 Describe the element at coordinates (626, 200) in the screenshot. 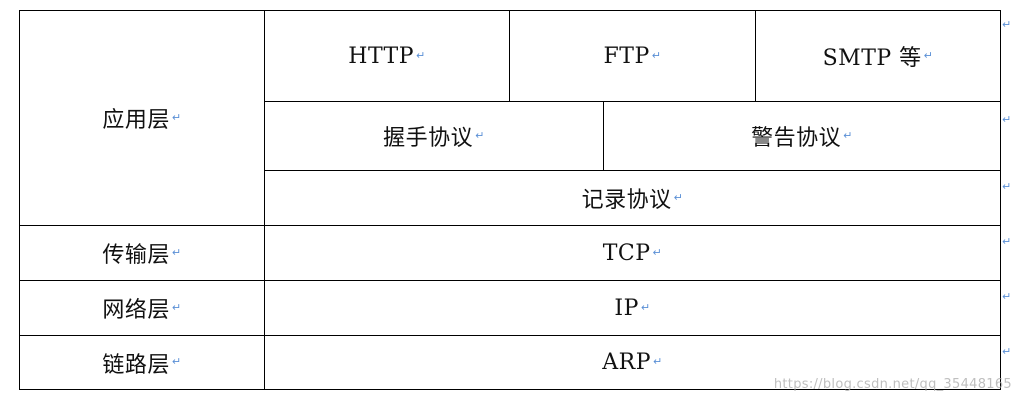

I see `protocol-label: 记录协议` at that location.